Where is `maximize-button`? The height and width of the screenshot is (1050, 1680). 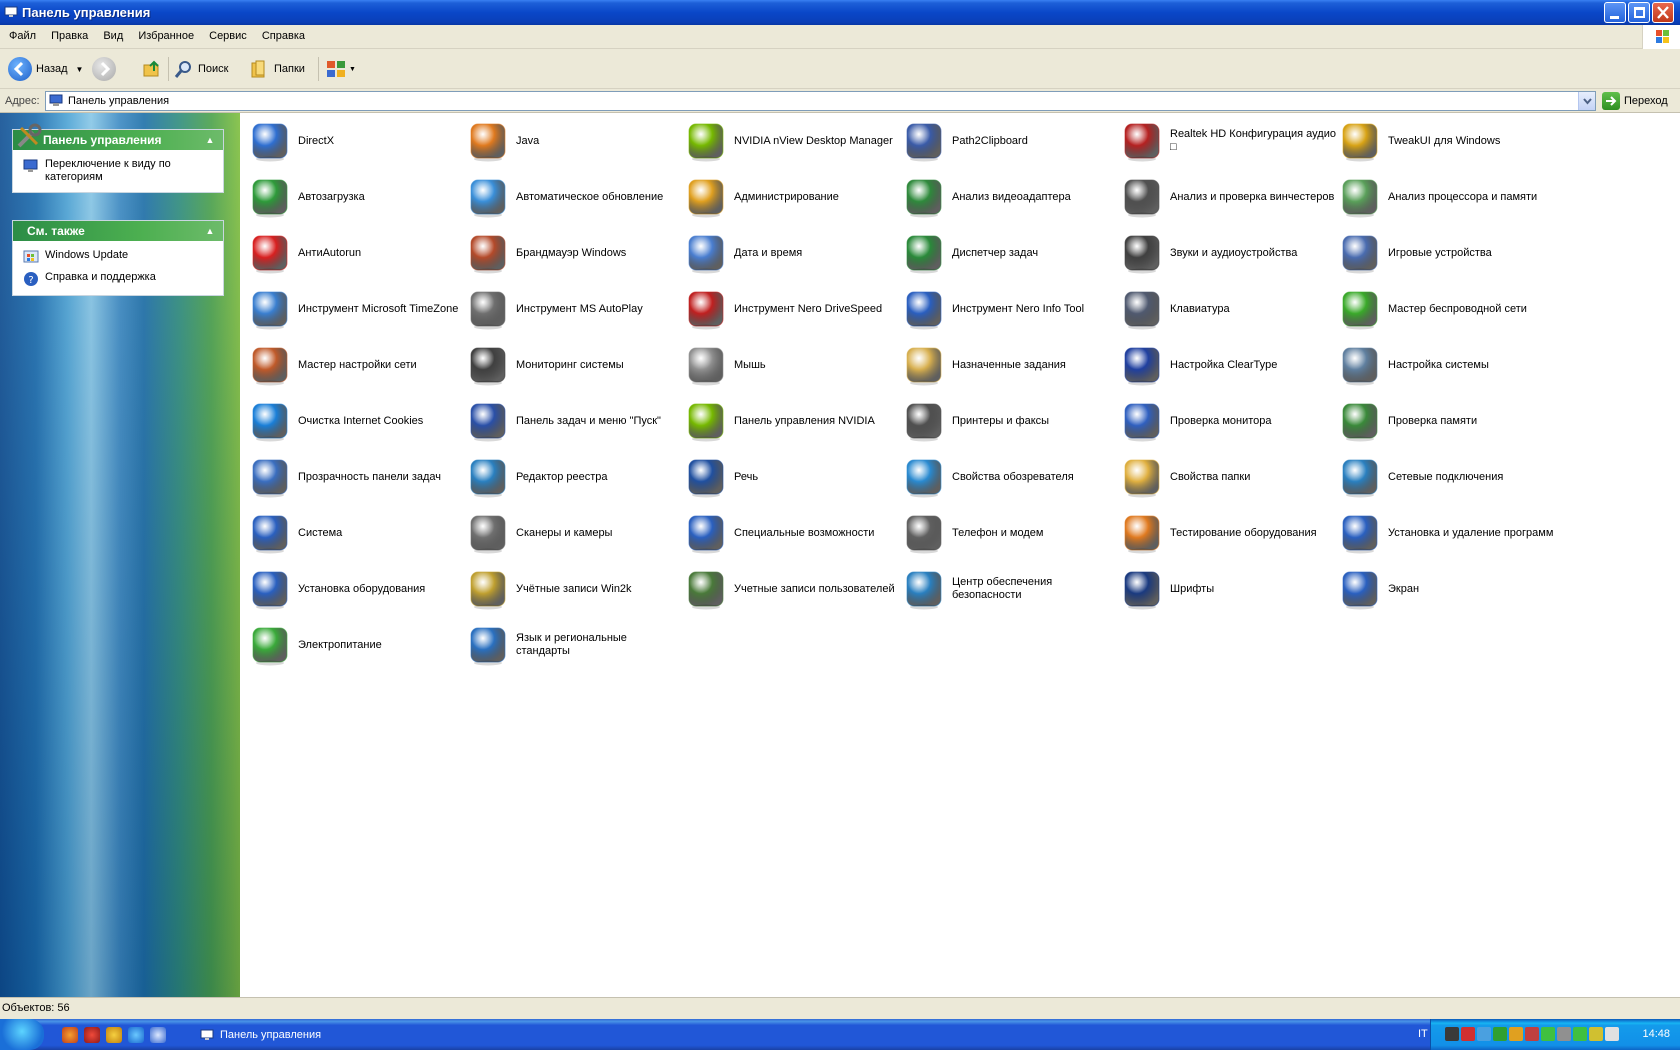
maximize-button is located at coordinates (1639, 12).